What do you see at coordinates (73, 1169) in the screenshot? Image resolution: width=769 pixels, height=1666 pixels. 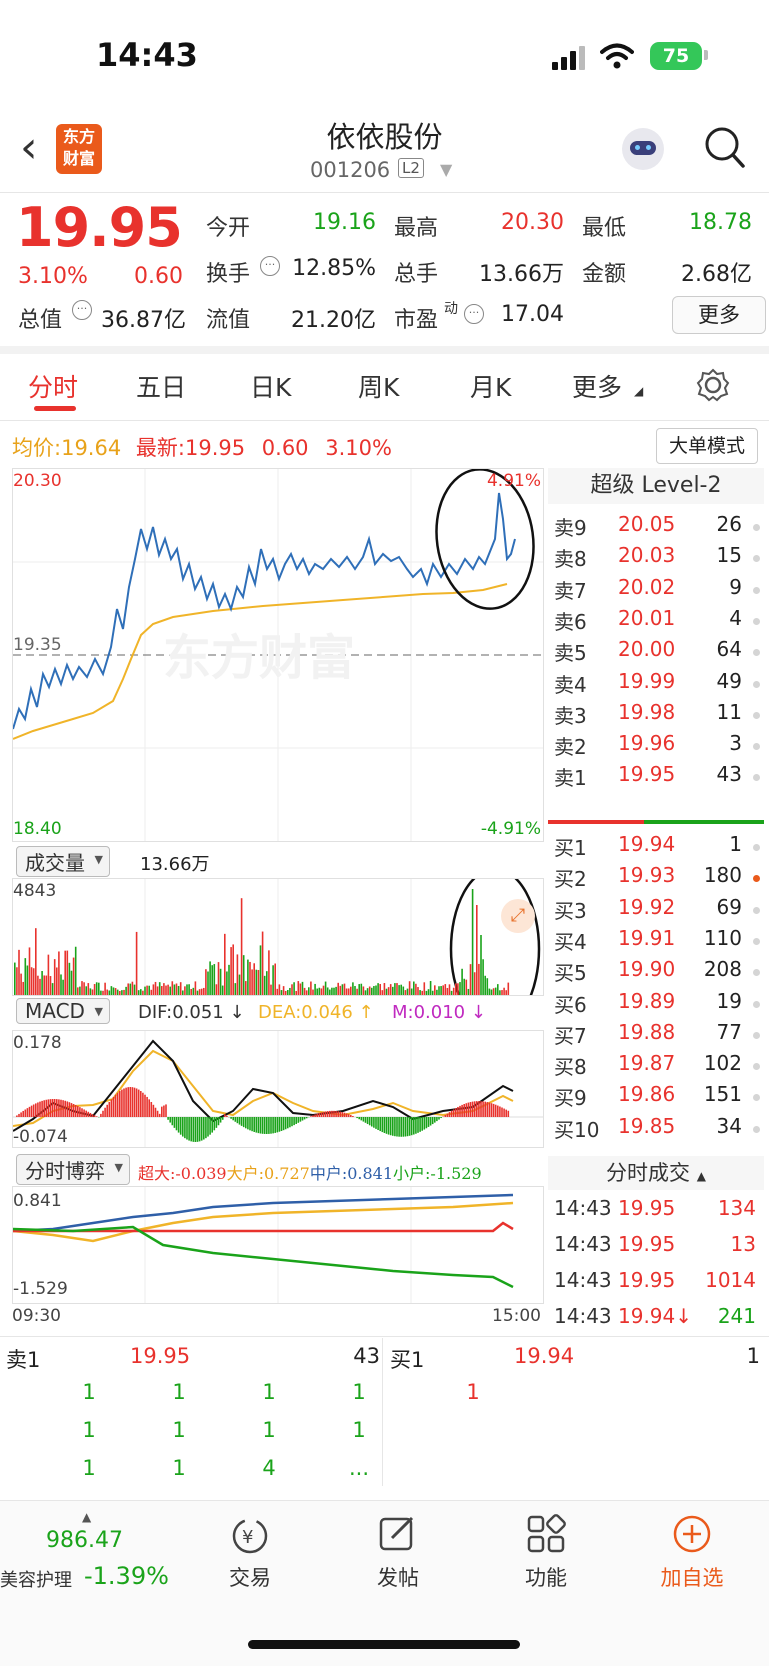 I see `game-indicator-select: 分时博弈` at bounding box center [73, 1169].